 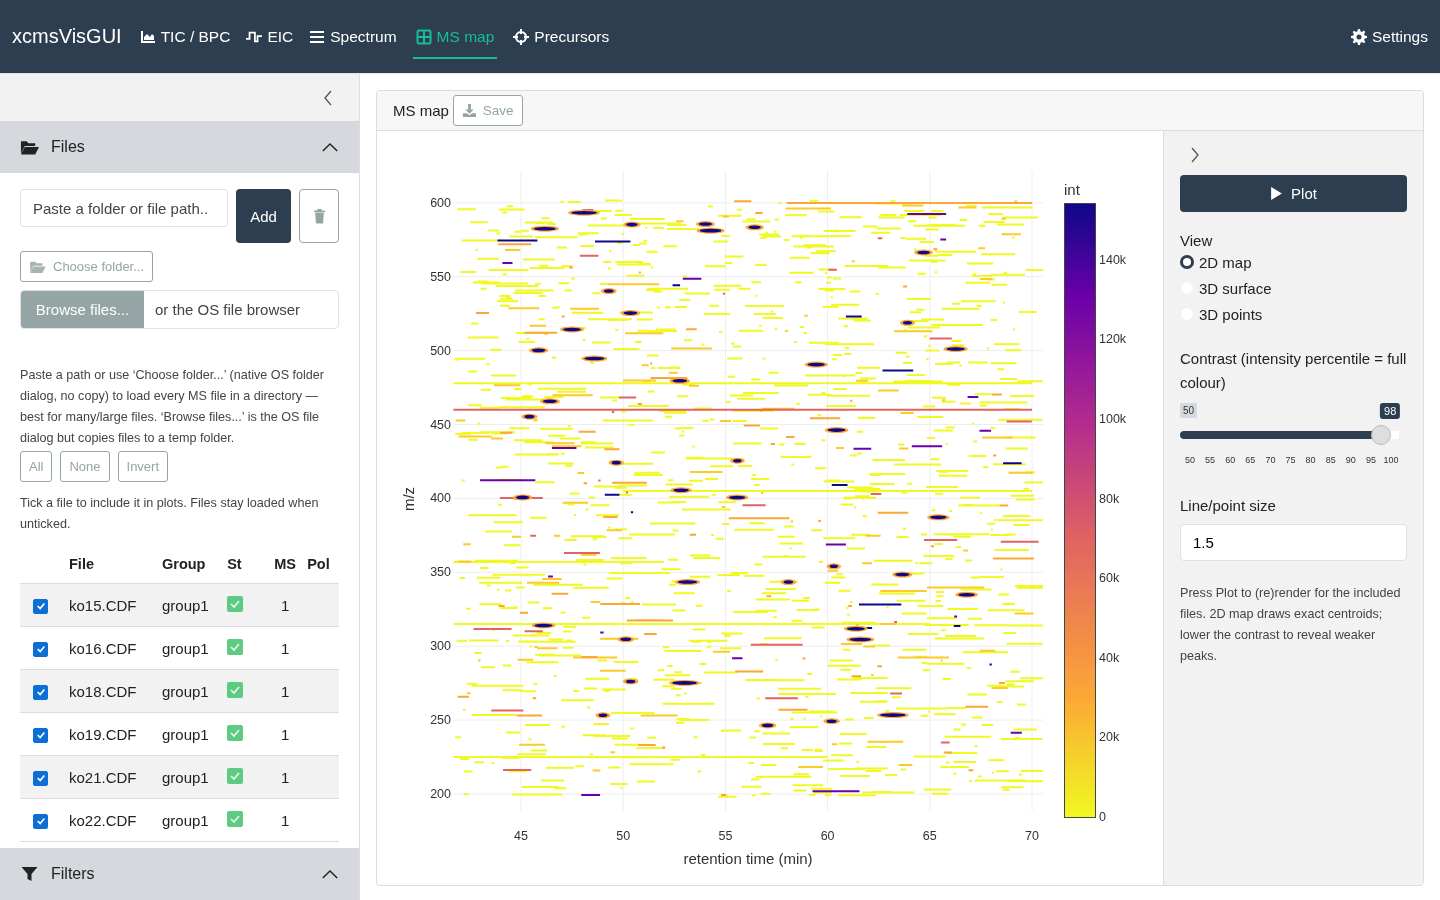 I want to click on delete-button, so click(x=319, y=216).